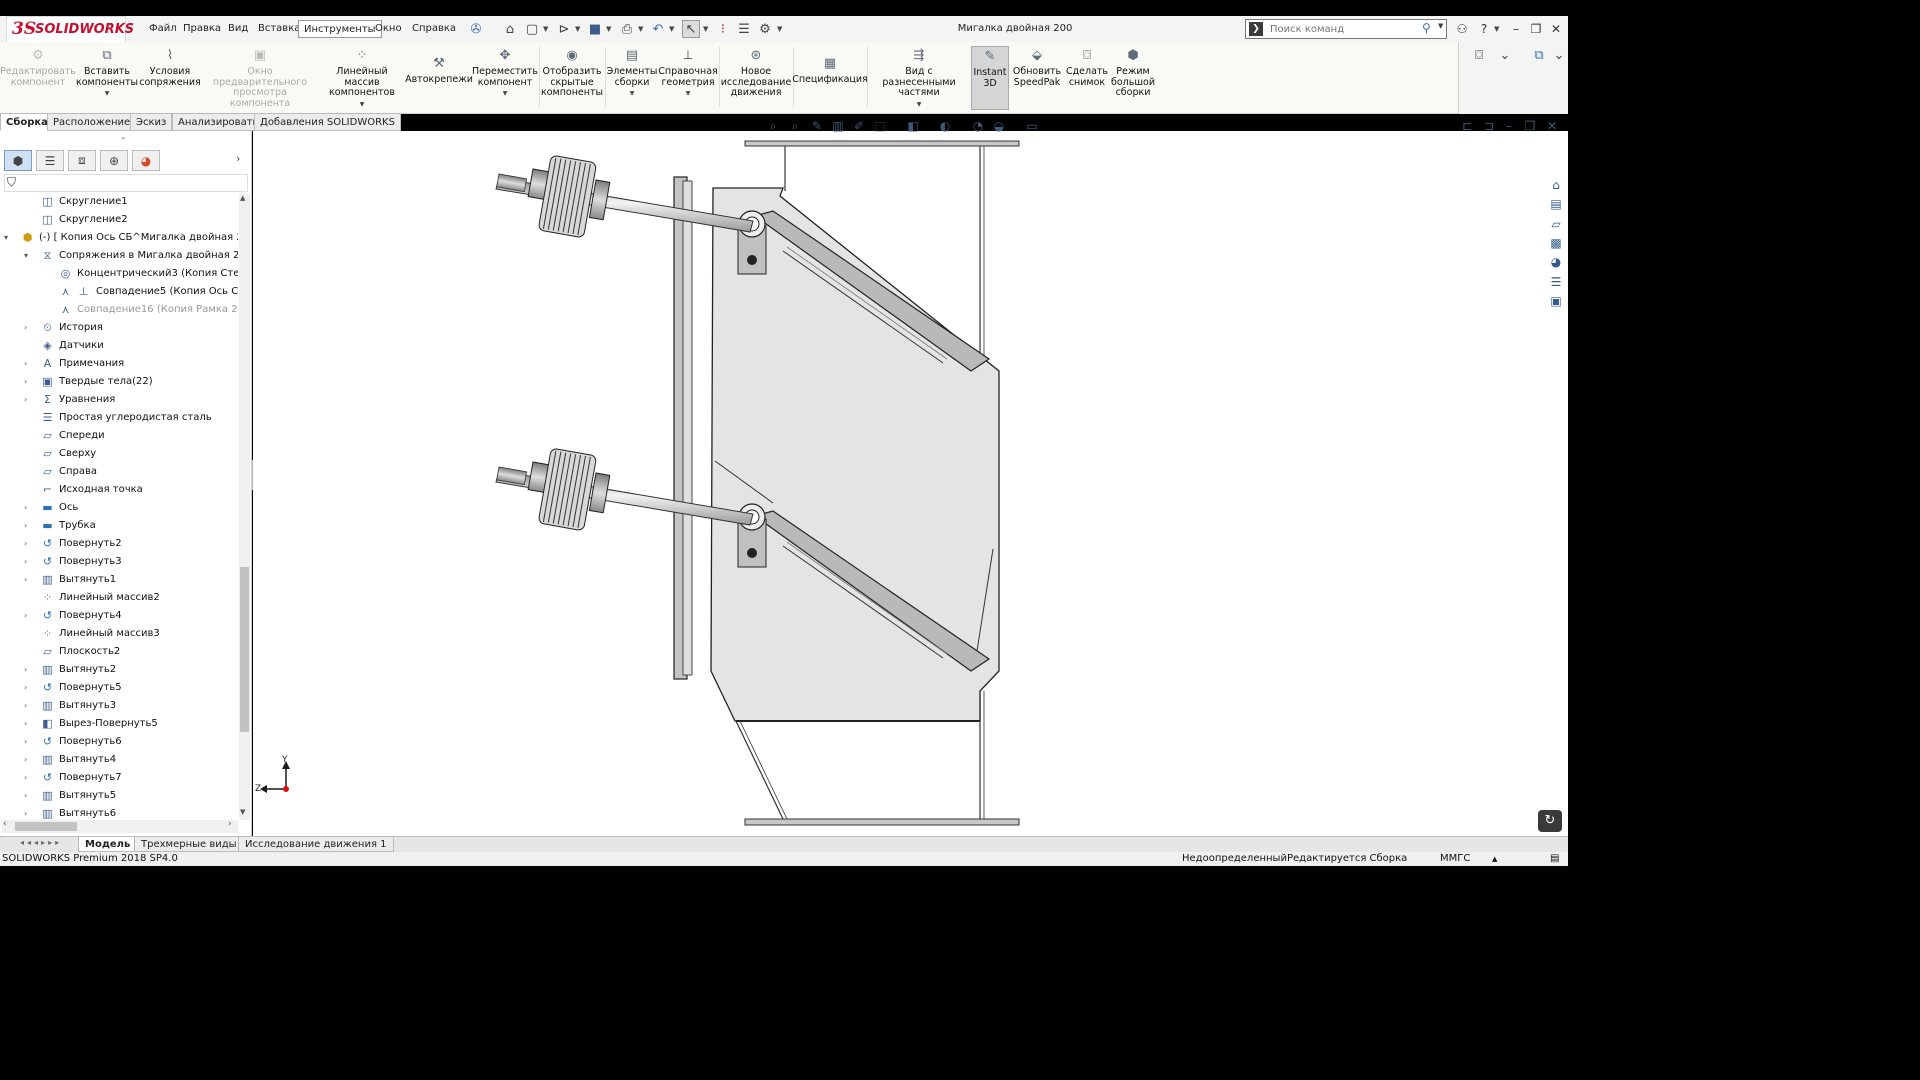  Describe the element at coordinates (1505, 55) in the screenshot. I see `expand-ribbon-icon: ⌄` at that location.